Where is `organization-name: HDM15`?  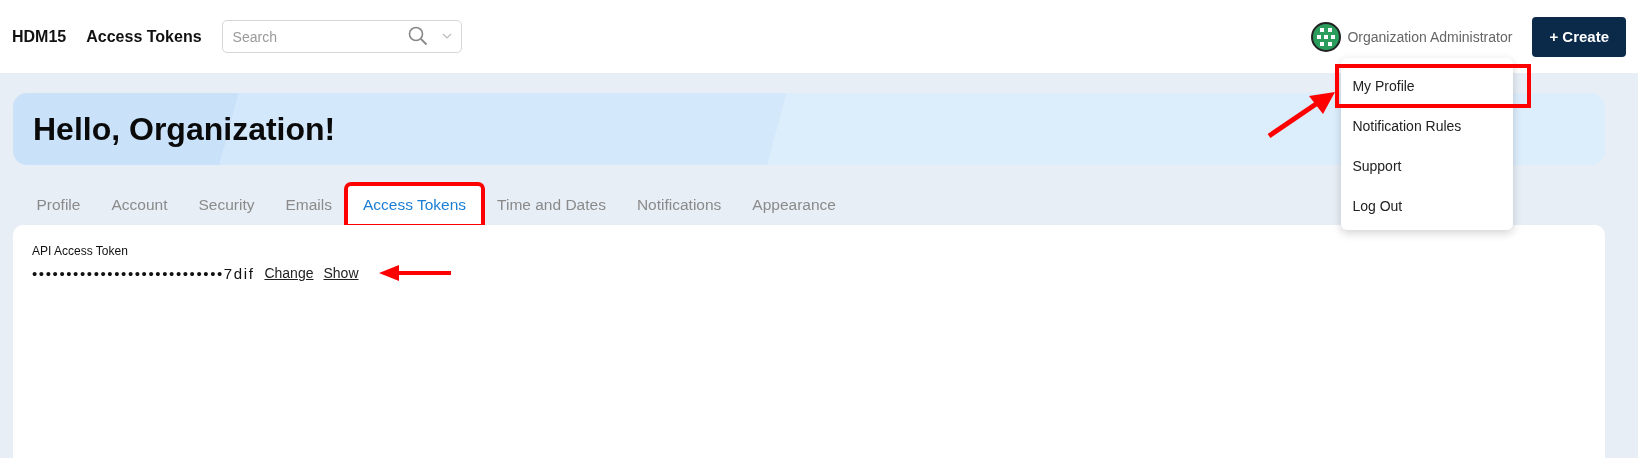 organization-name: HDM15 is located at coordinates (39, 36).